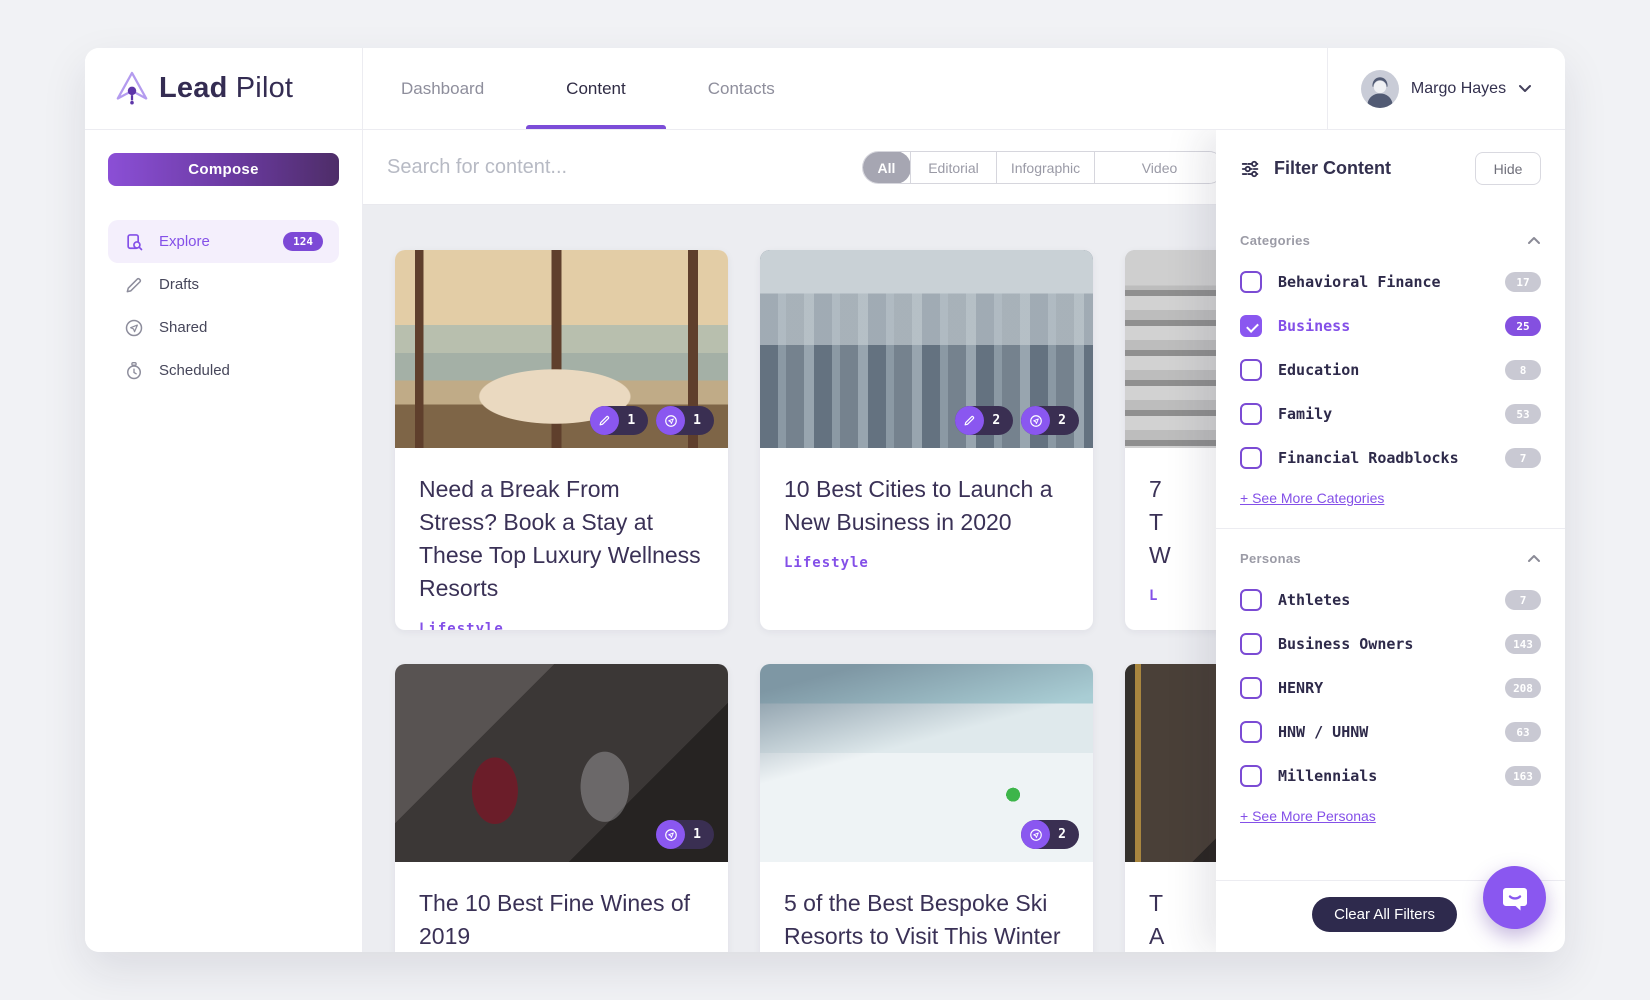 Image resolution: width=1650 pixels, height=1000 pixels. Describe the element at coordinates (1308, 816) in the screenshot. I see `see-more-personas-link: + See More Personas` at that location.